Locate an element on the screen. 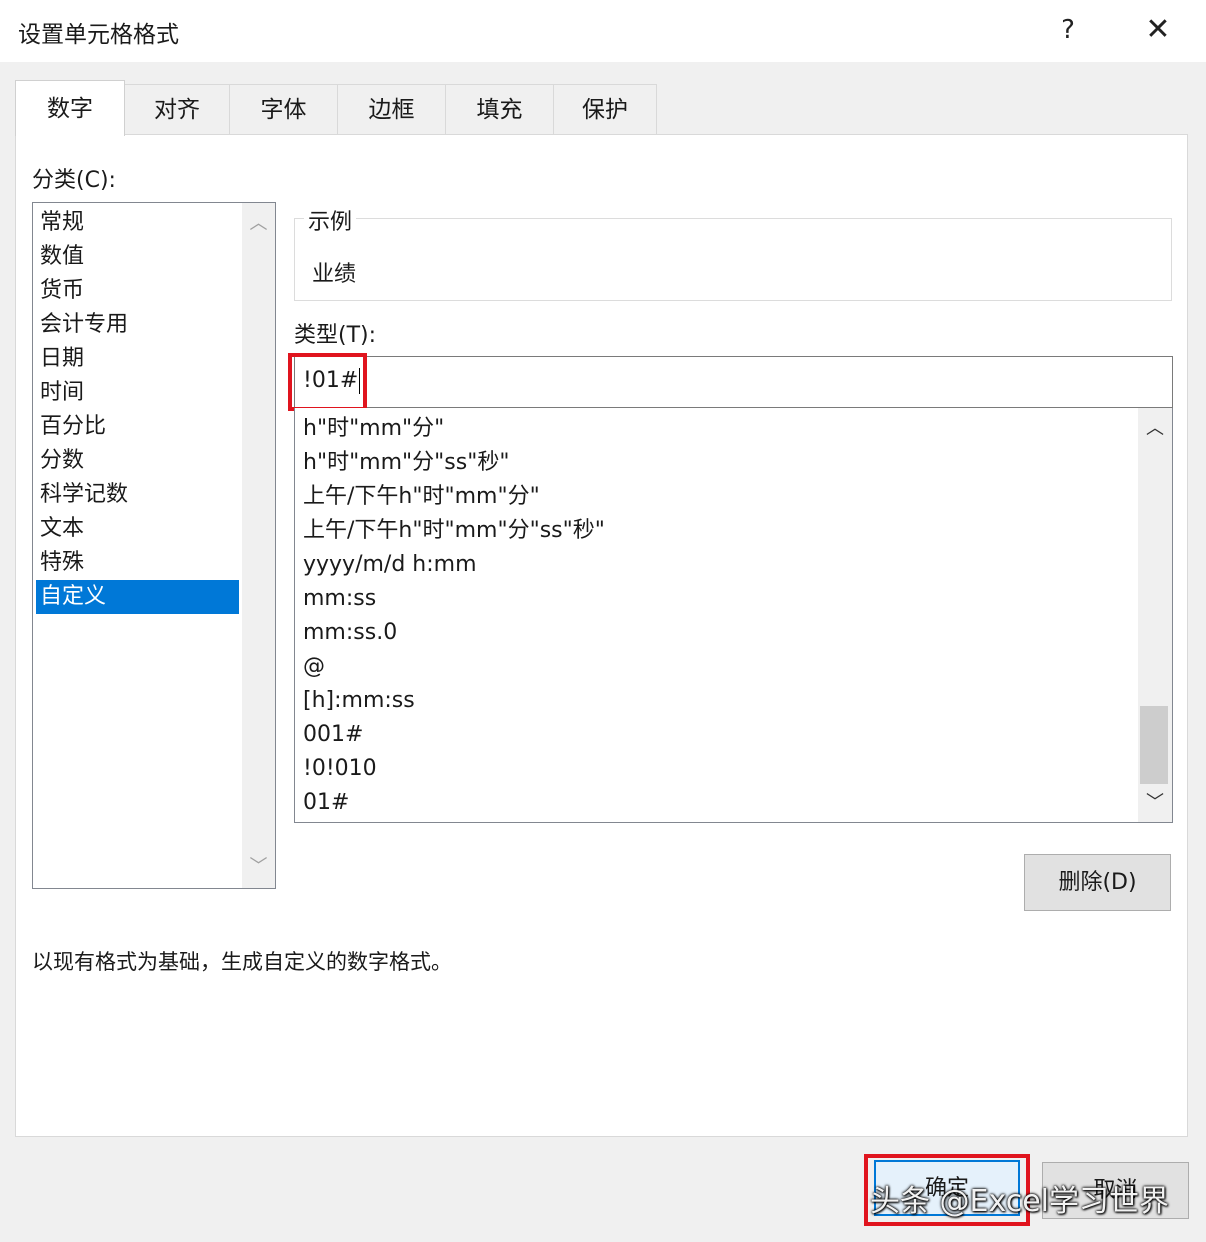 This screenshot has width=1206, height=1242. tab-alignment: 对齐 is located at coordinates (177, 109).